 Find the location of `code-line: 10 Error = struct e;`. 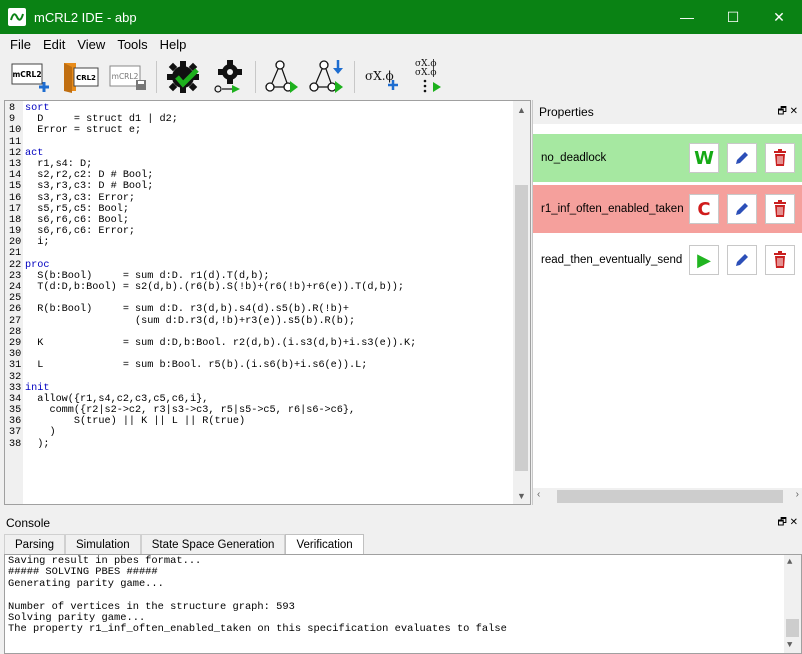

code-line: 10 Error = struct e; is located at coordinates (75, 131).